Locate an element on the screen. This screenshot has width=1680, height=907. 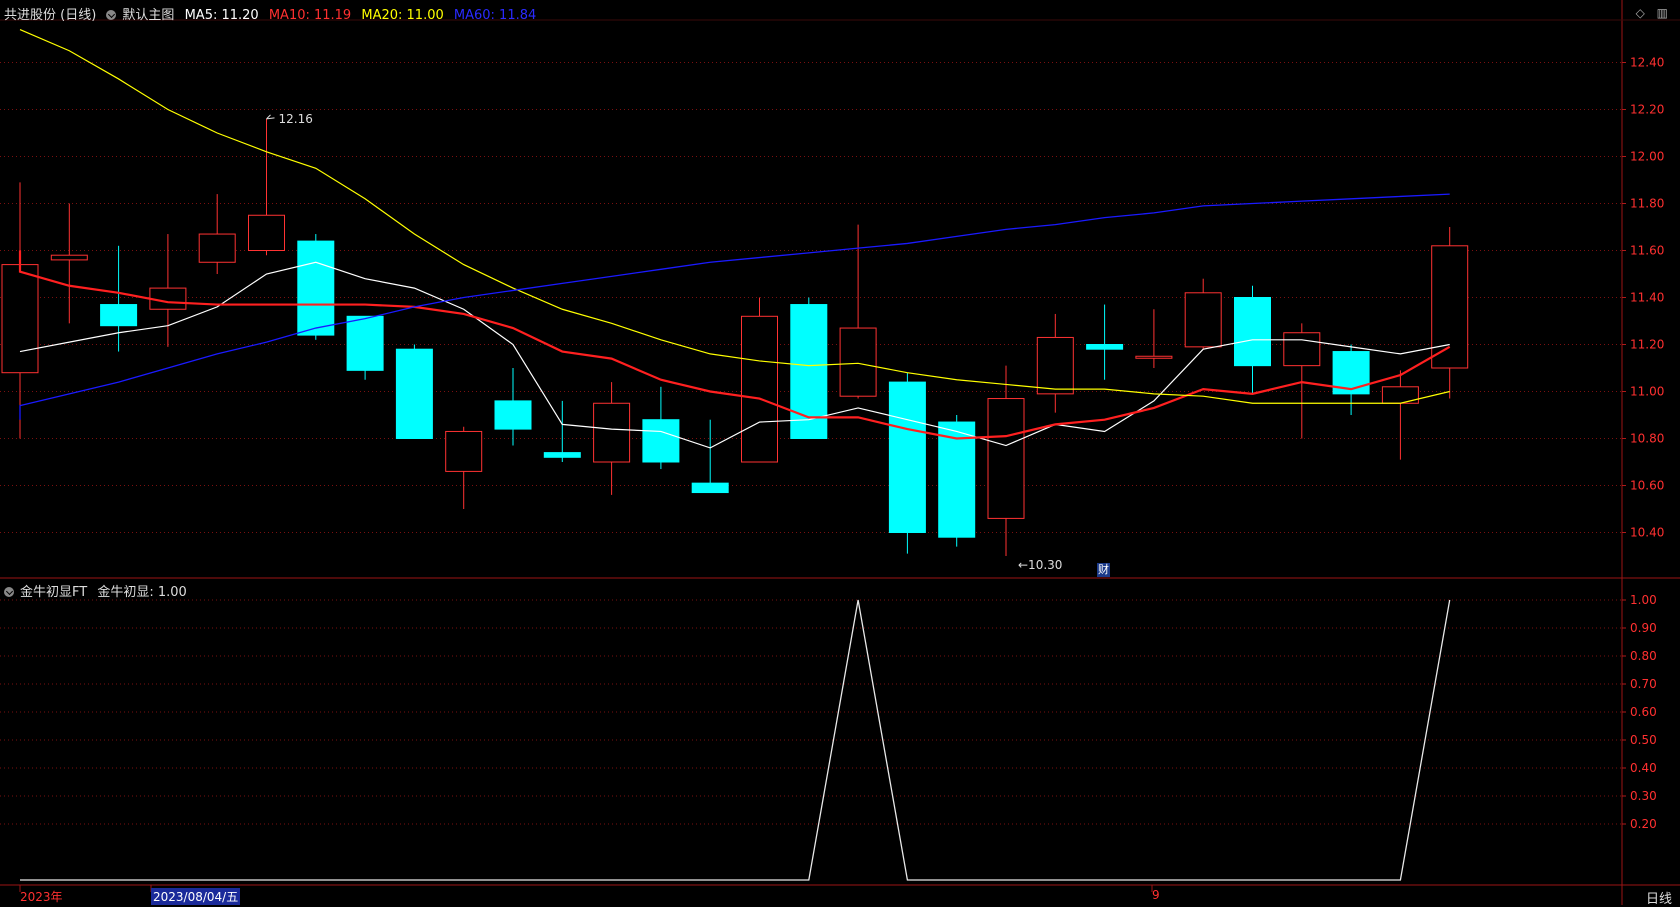
period-label: 日线 is located at coordinates (1659, 897).